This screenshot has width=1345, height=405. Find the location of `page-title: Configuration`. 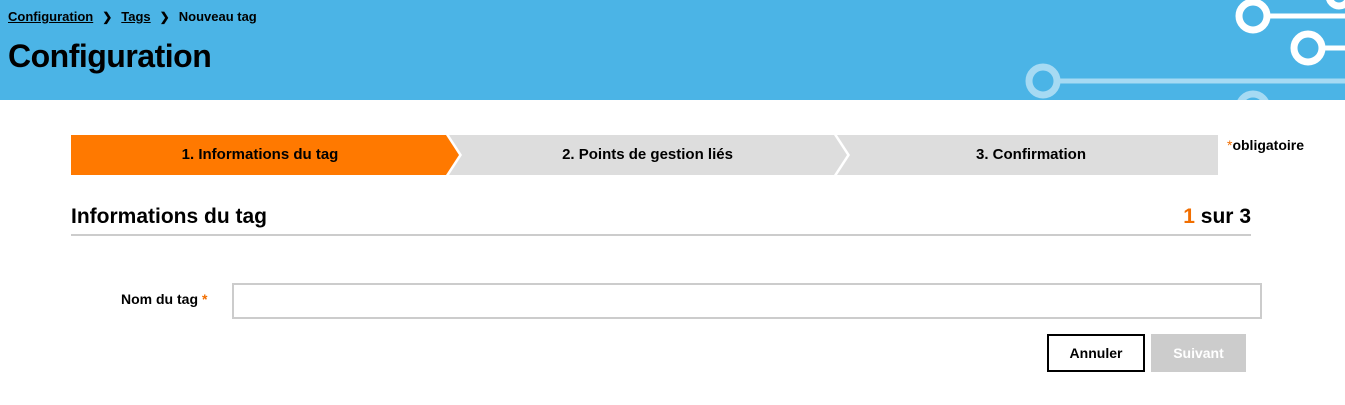

page-title: Configuration is located at coordinates (110, 56).